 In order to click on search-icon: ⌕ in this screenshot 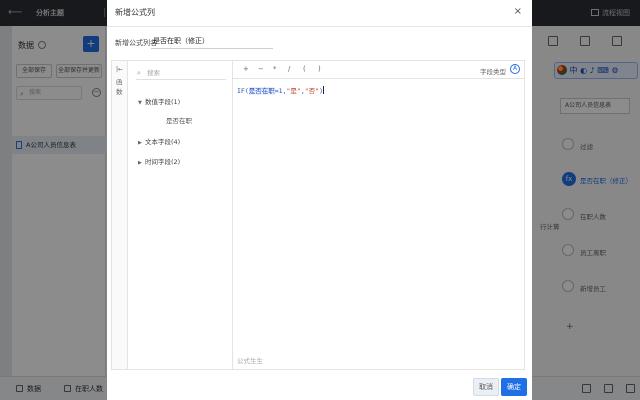, I will do `click(139, 73)`.